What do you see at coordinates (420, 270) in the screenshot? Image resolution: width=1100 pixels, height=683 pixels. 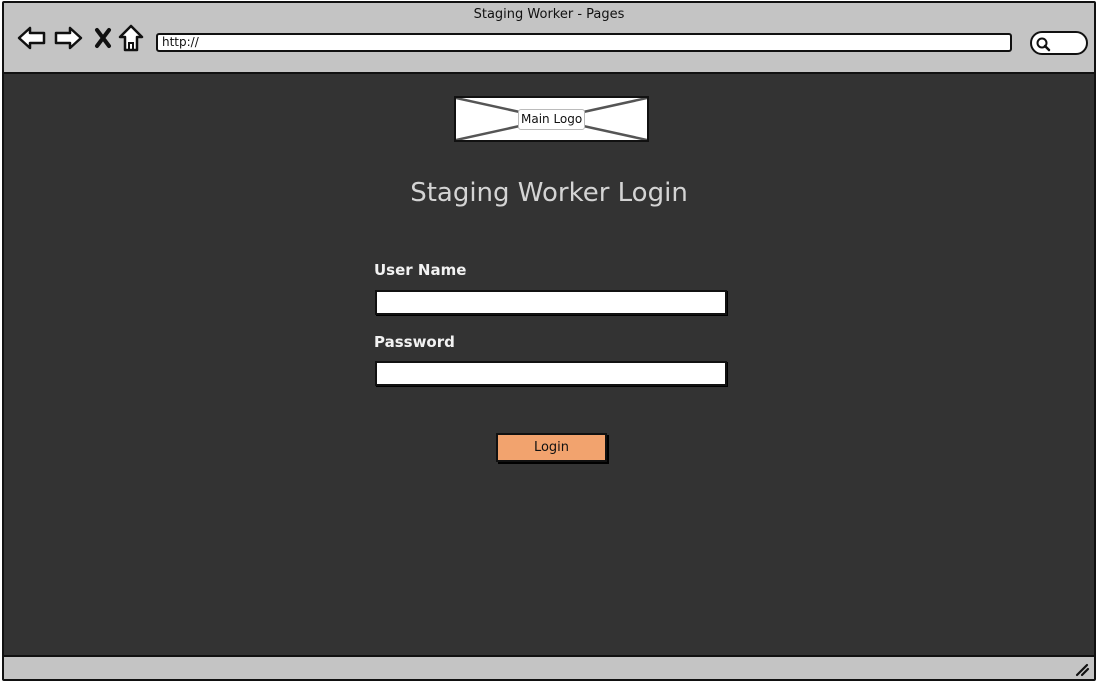 I see `username-label: User Name` at bounding box center [420, 270].